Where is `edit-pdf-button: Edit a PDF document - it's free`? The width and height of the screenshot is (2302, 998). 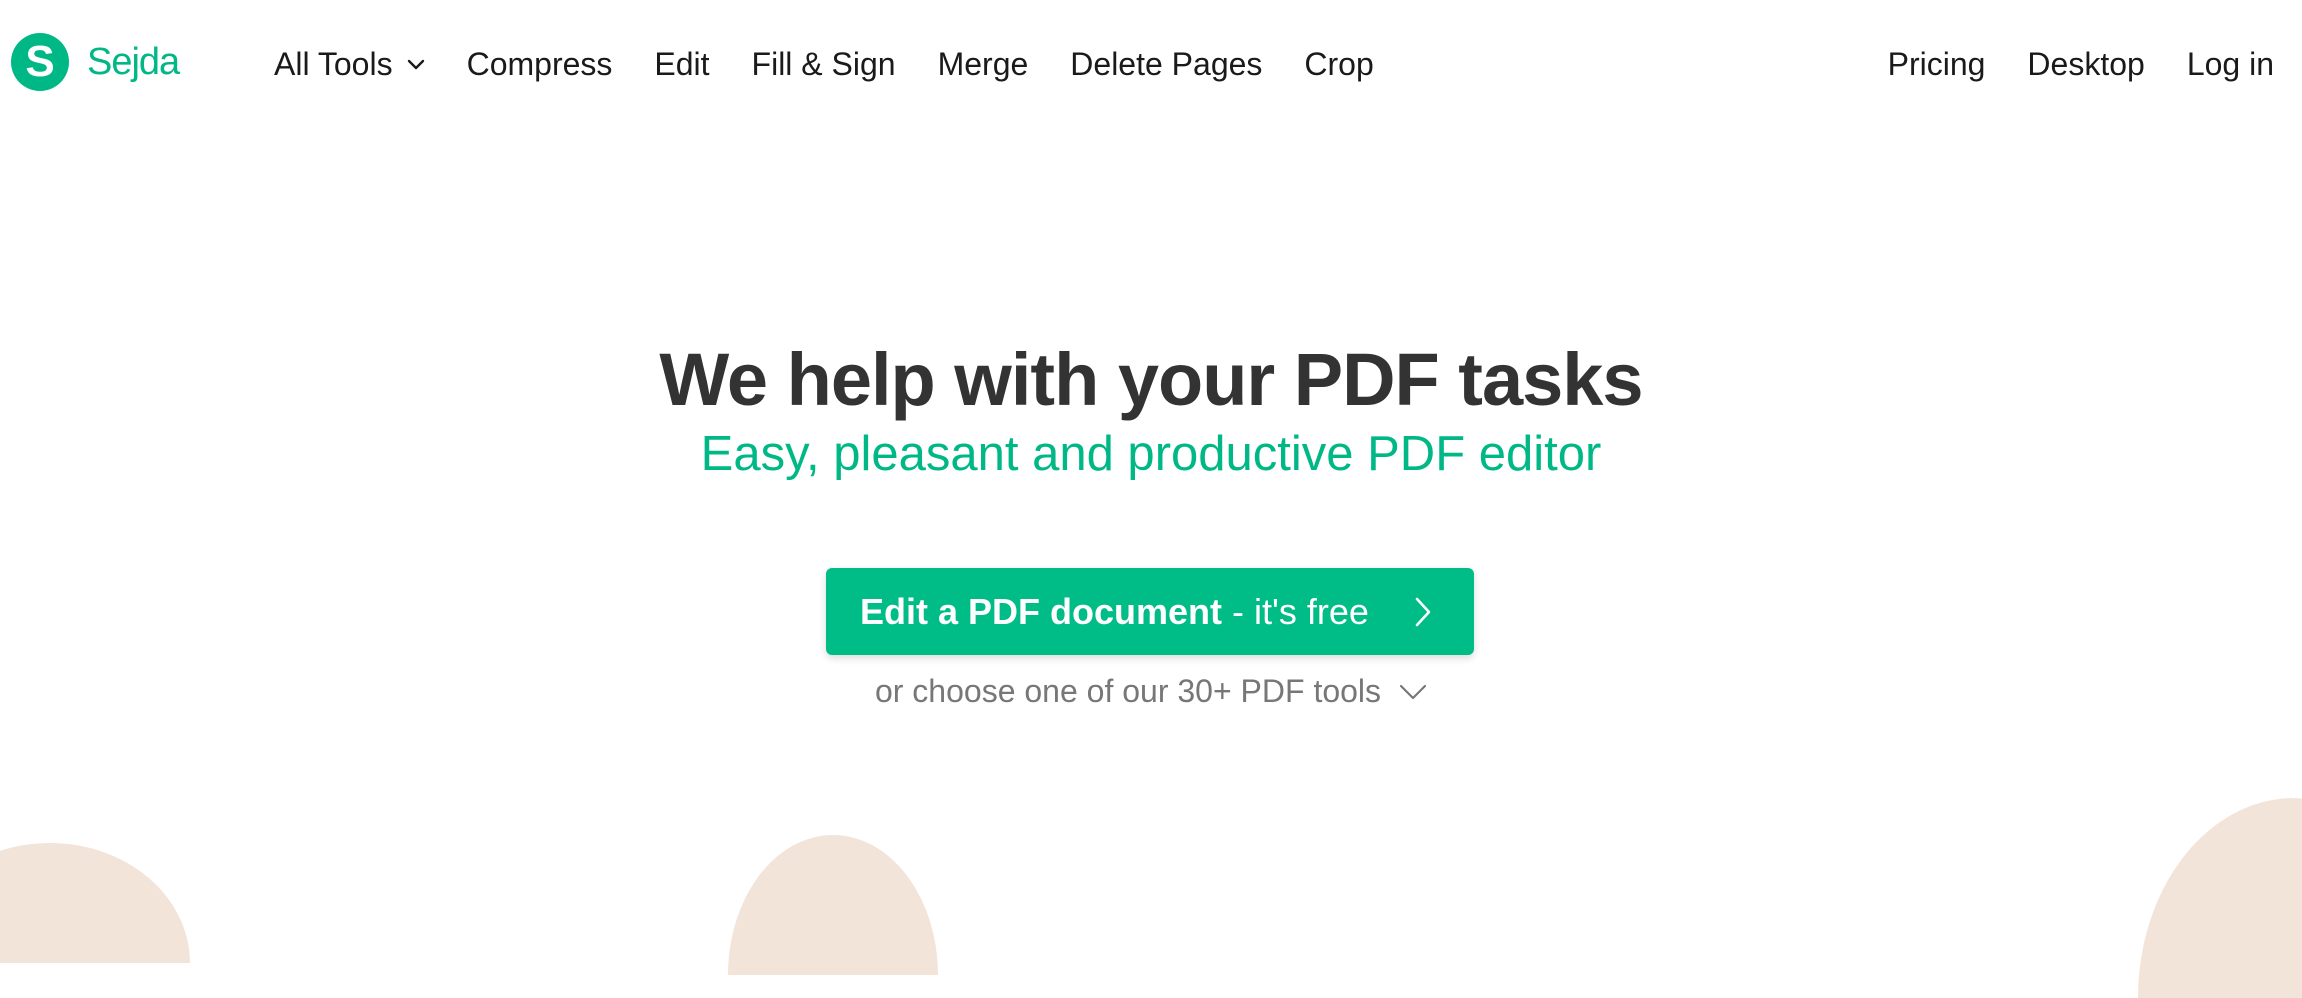 edit-pdf-button: Edit a PDF document - it's free is located at coordinates (1150, 611).